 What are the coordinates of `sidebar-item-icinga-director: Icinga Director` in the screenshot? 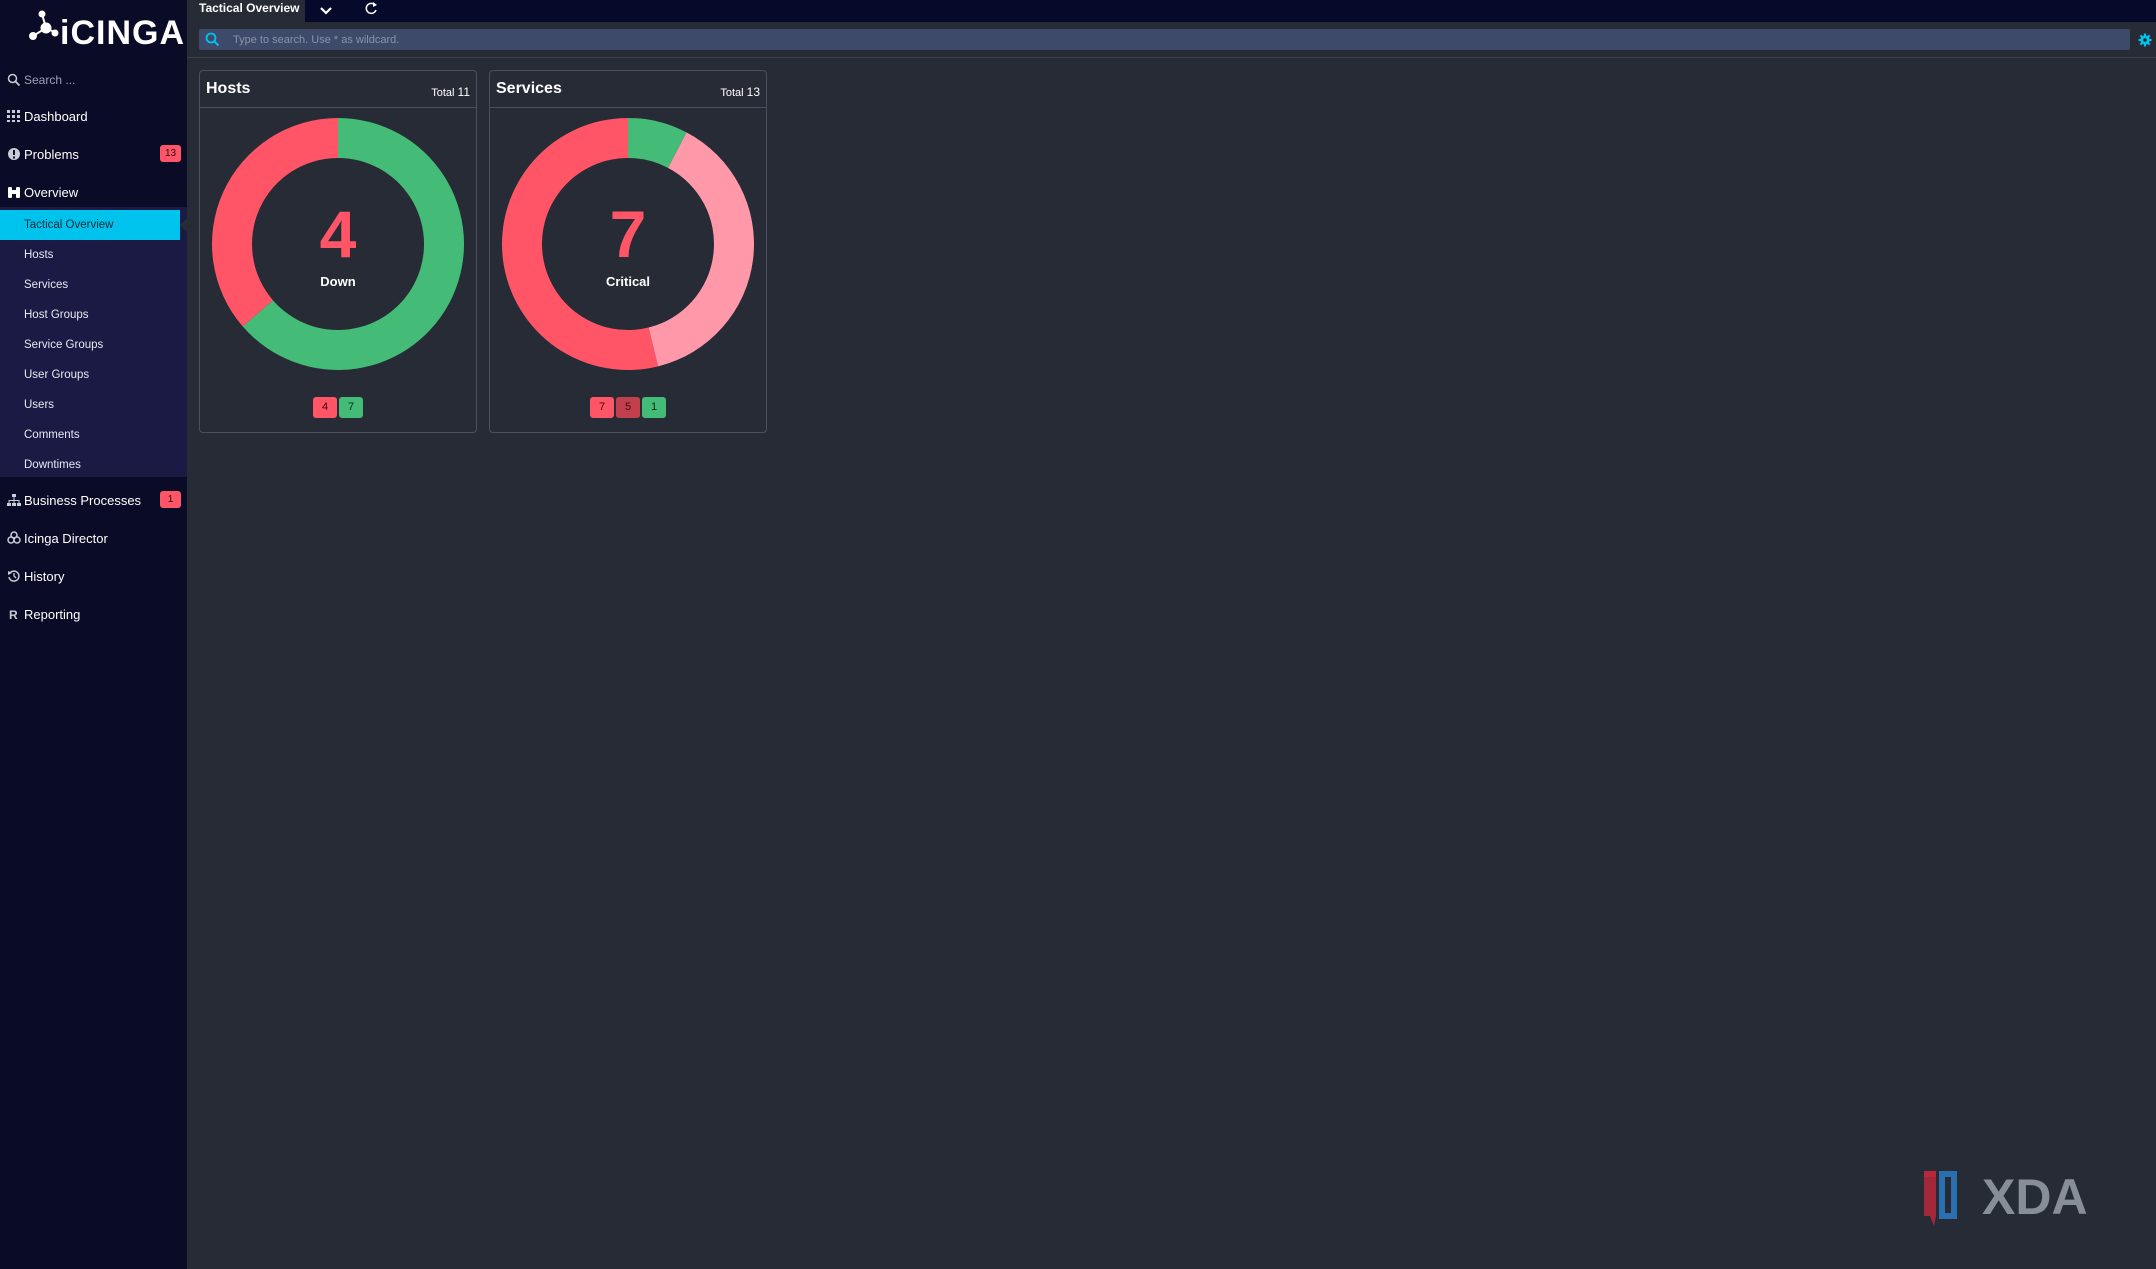 It's located at (93, 538).